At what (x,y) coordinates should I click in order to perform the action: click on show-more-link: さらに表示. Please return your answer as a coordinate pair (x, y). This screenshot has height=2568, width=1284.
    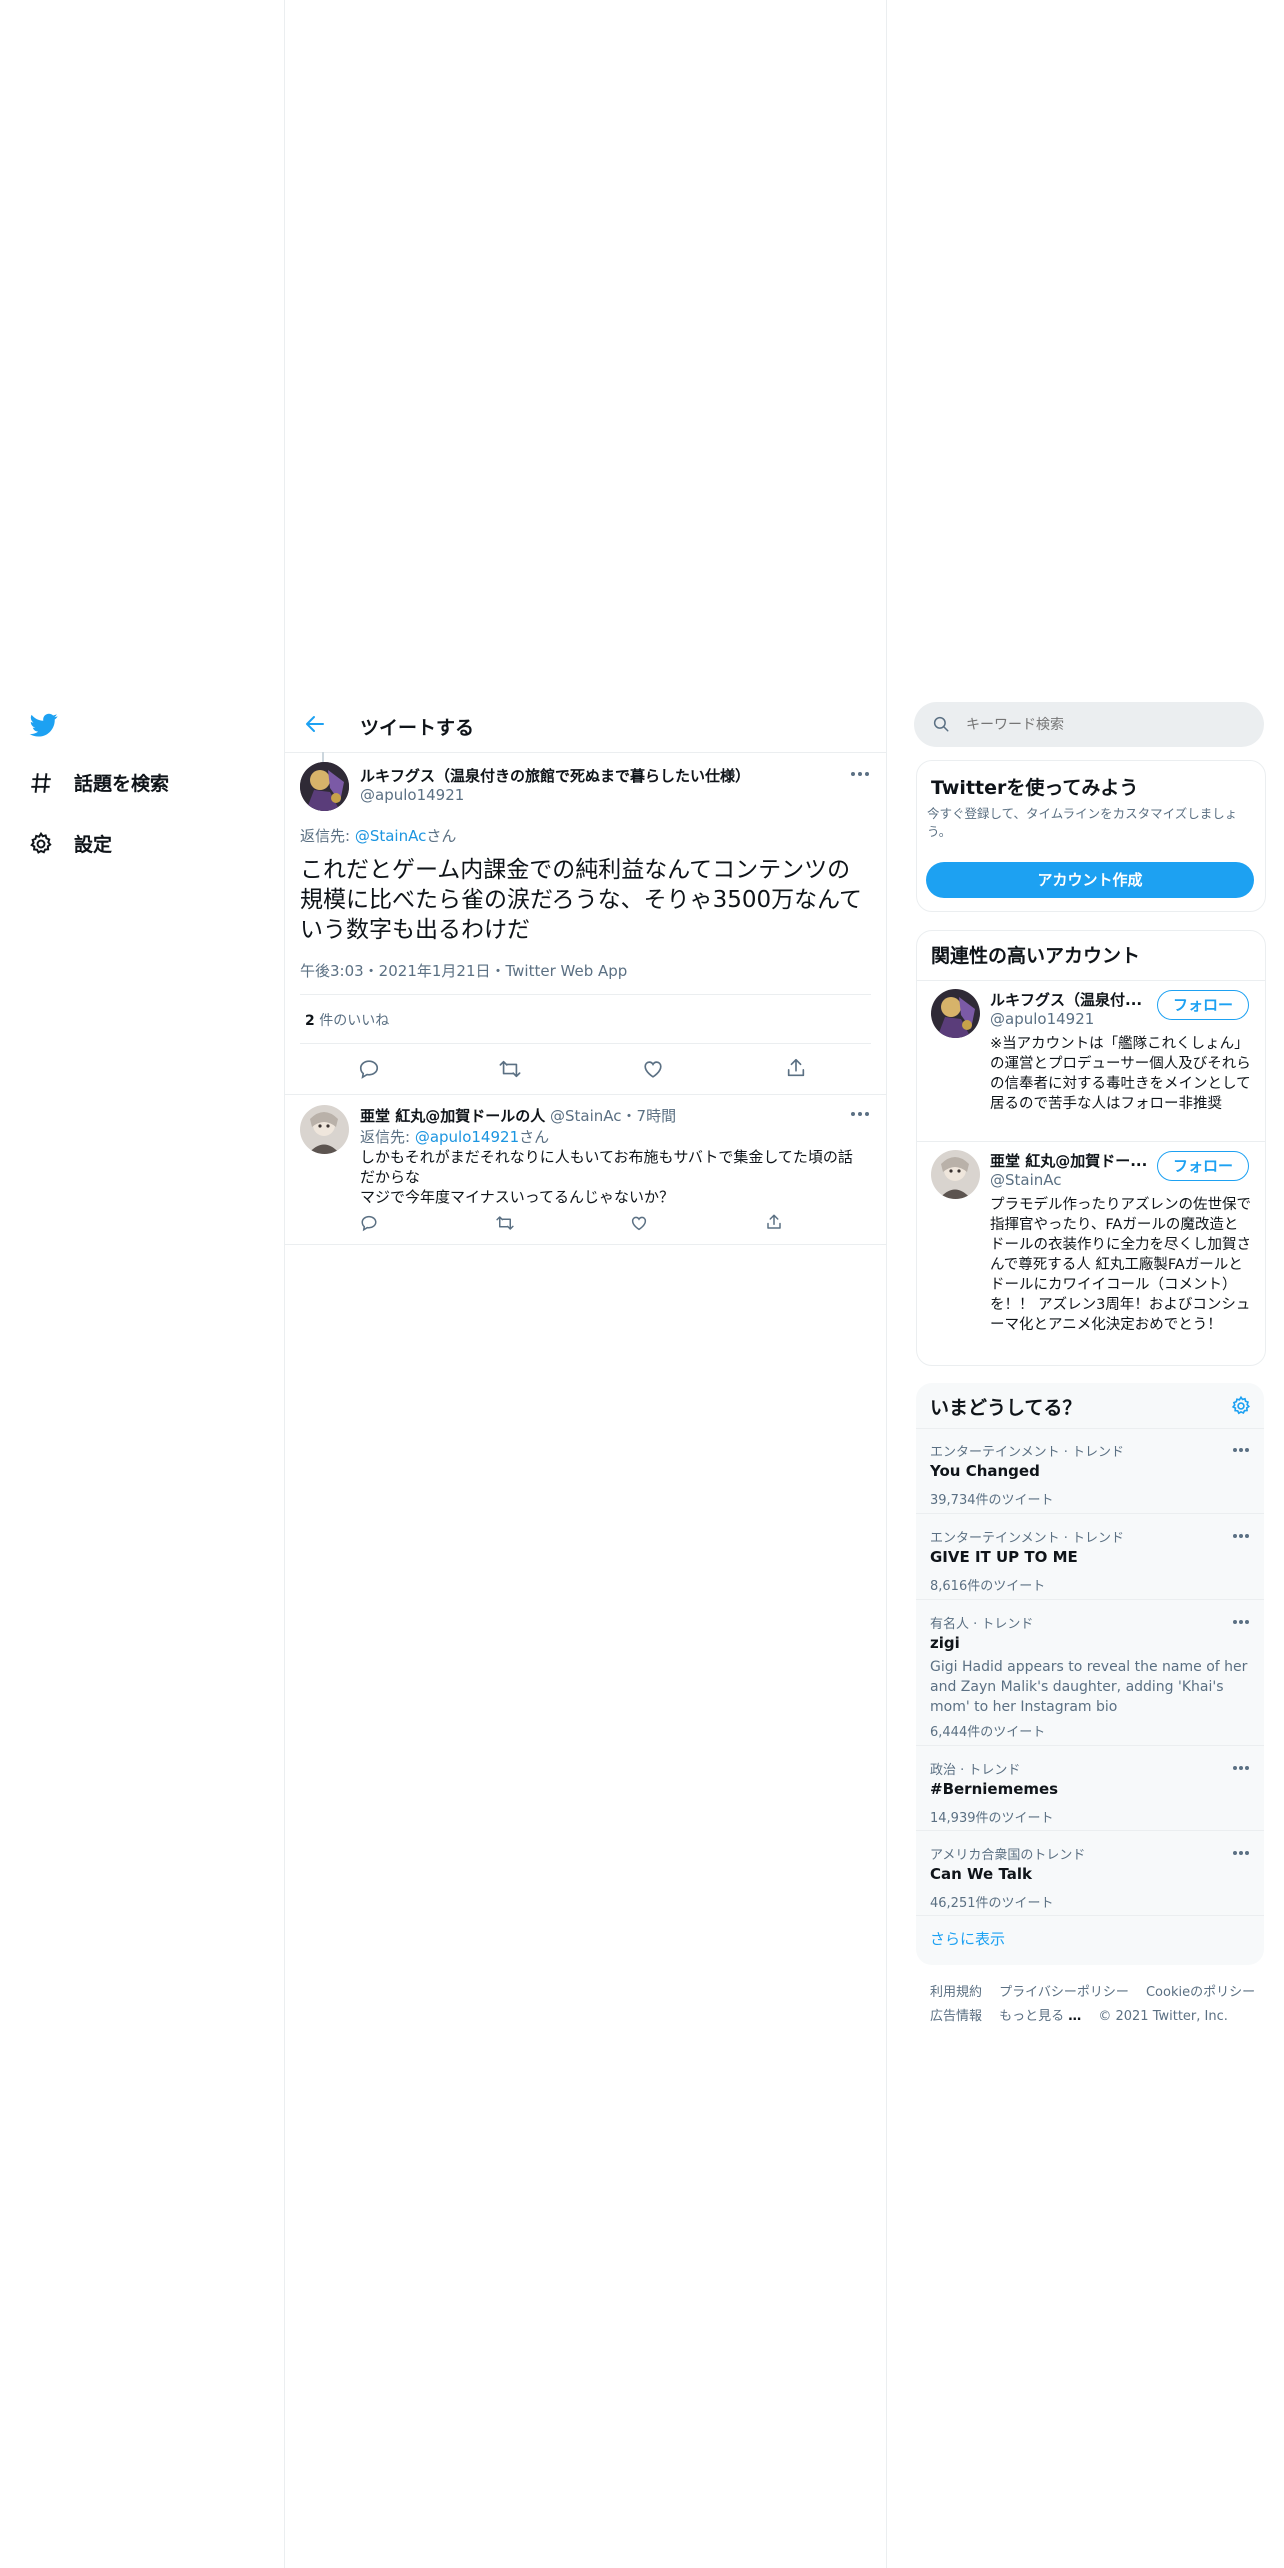
    Looking at the image, I should click on (967, 1938).